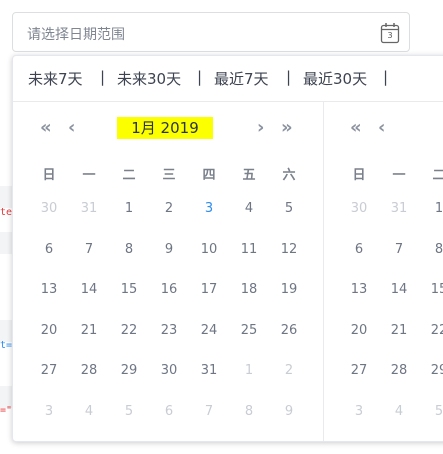 The width and height of the screenshot is (443, 454). What do you see at coordinates (249, 249) in the screenshot?
I see `calendar-day: 11` at bounding box center [249, 249].